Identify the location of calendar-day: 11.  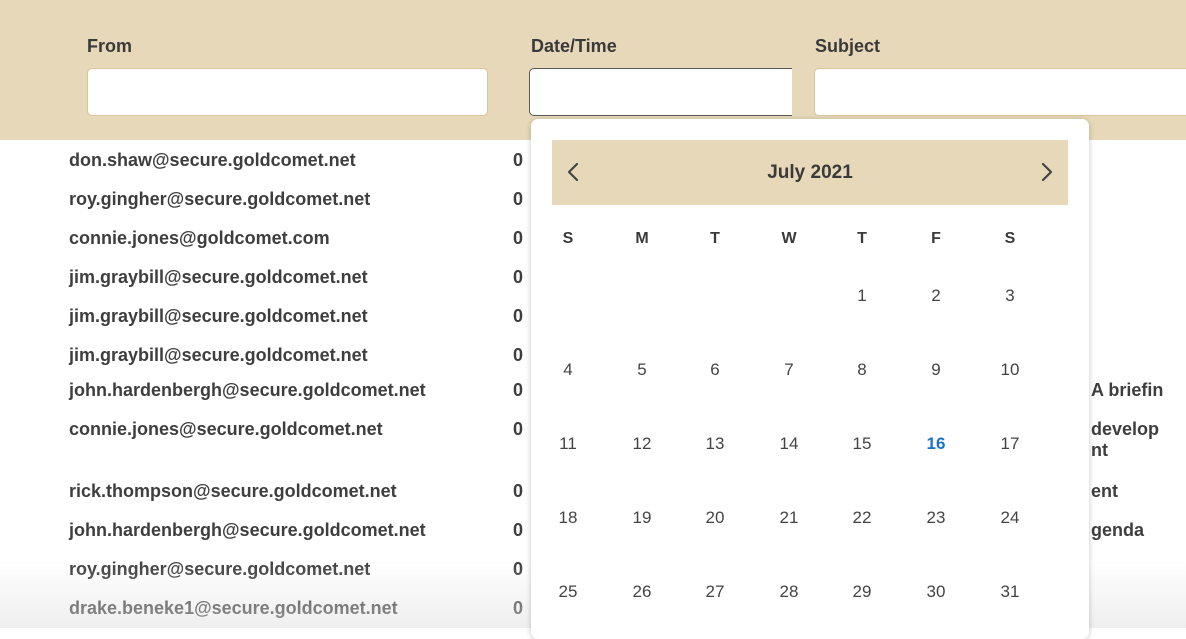
(568, 444).